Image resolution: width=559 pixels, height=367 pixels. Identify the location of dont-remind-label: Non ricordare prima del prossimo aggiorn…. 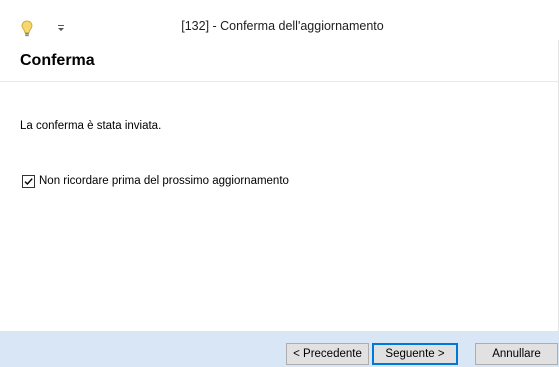
(164, 181).